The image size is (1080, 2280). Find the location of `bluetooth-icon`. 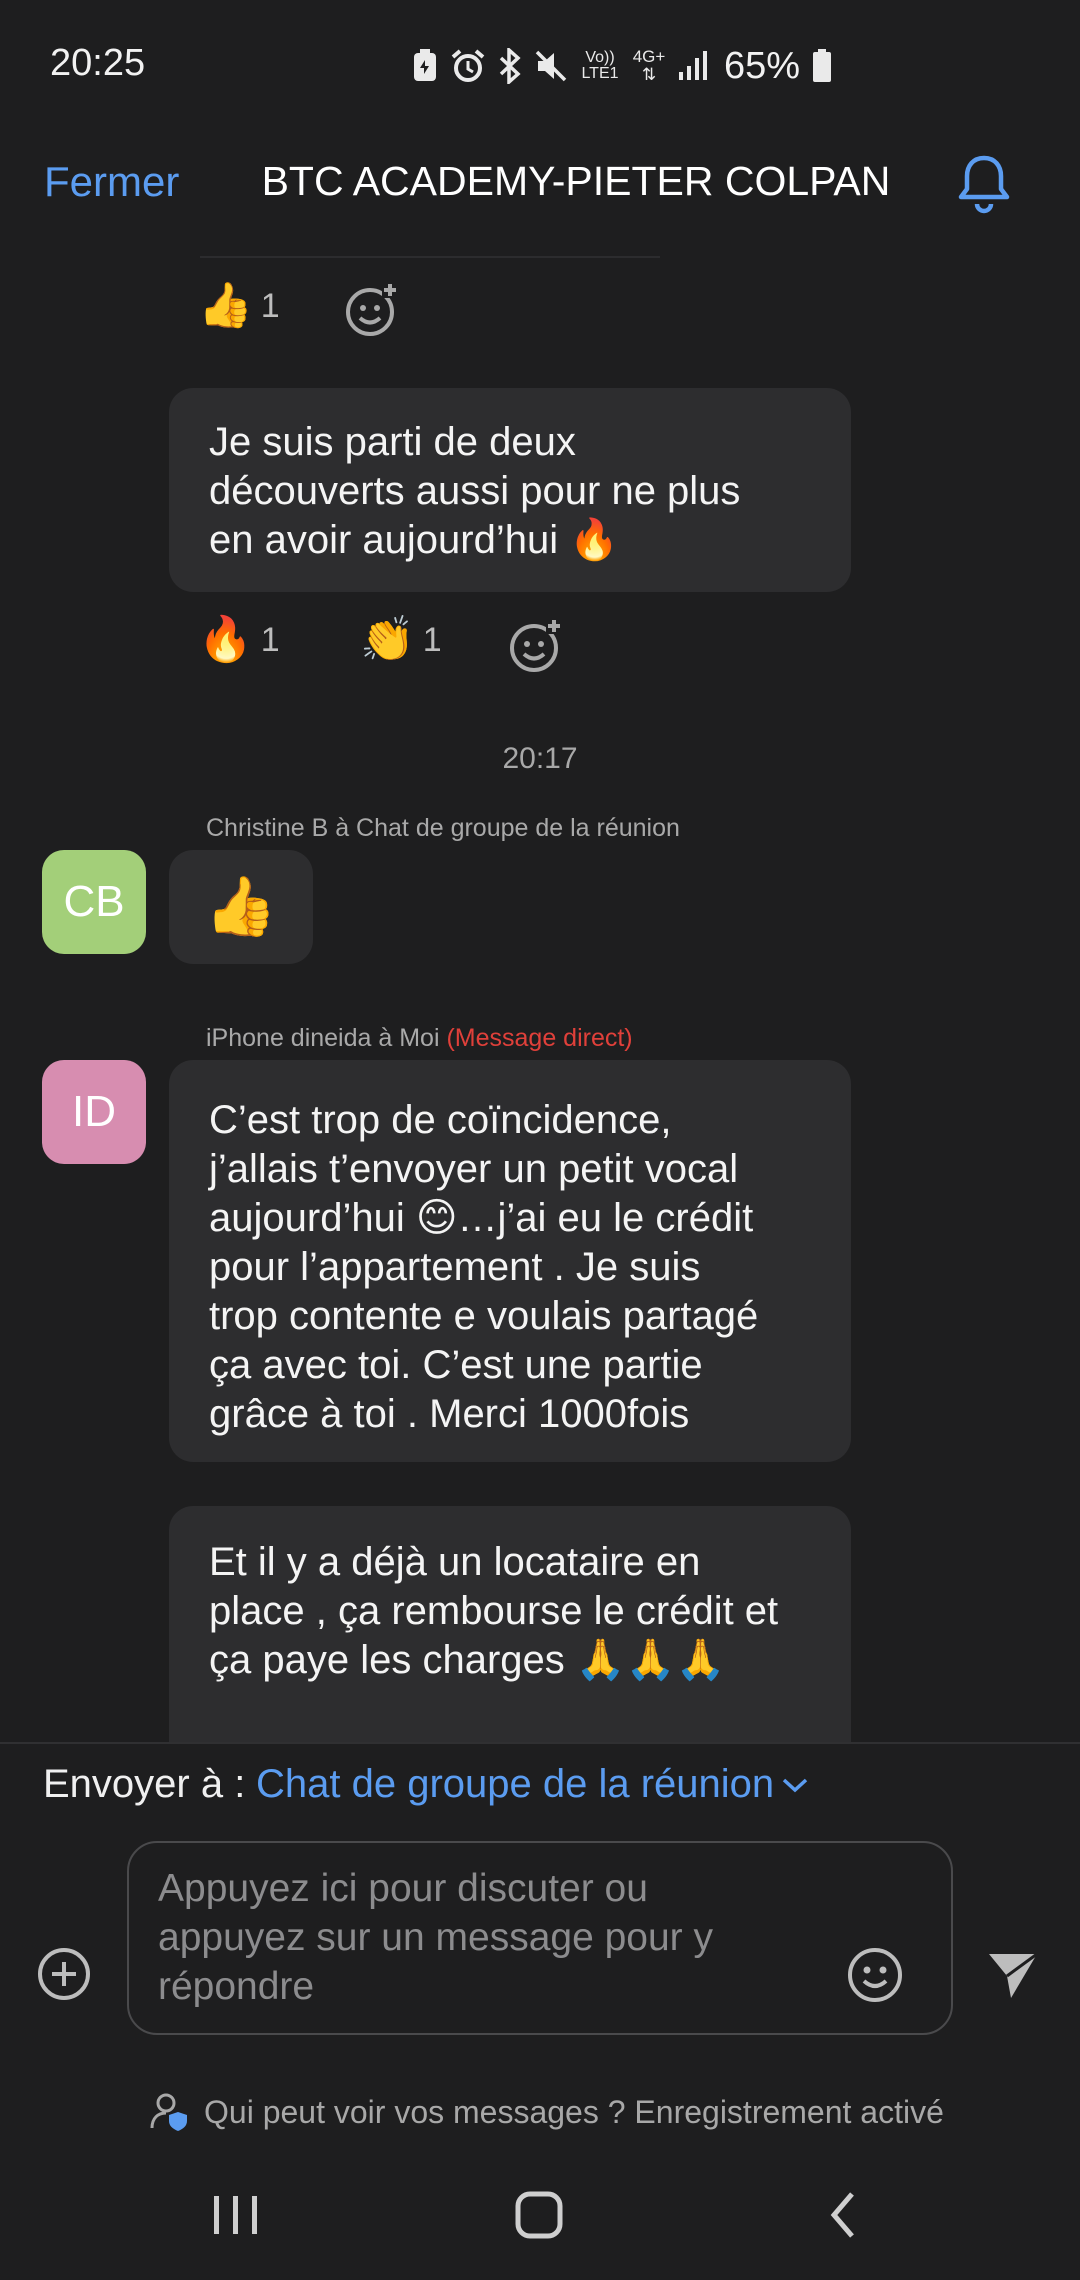

bluetooth-icon is located at coordinates (510, 66).